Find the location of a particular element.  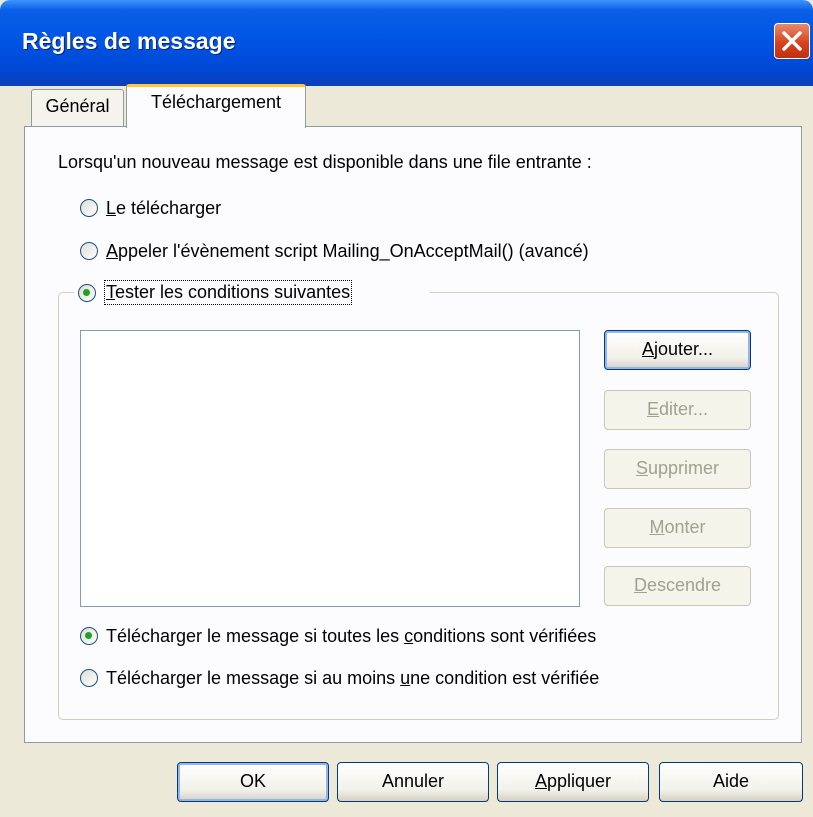

close-icon is located at coordinates (792, 41).